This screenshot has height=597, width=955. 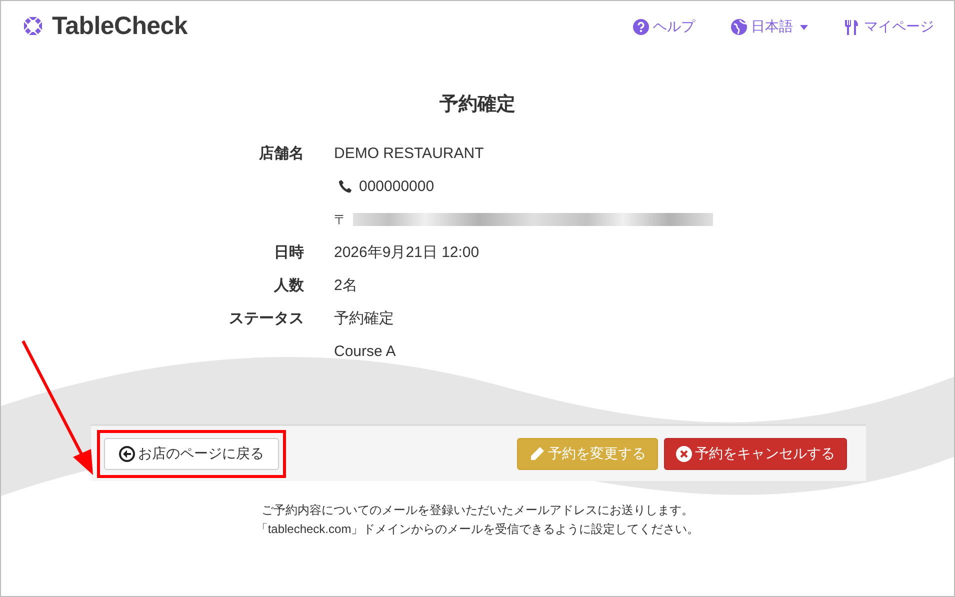 I want to click on my-page-link: マイページ, so click(x=889, y=27).